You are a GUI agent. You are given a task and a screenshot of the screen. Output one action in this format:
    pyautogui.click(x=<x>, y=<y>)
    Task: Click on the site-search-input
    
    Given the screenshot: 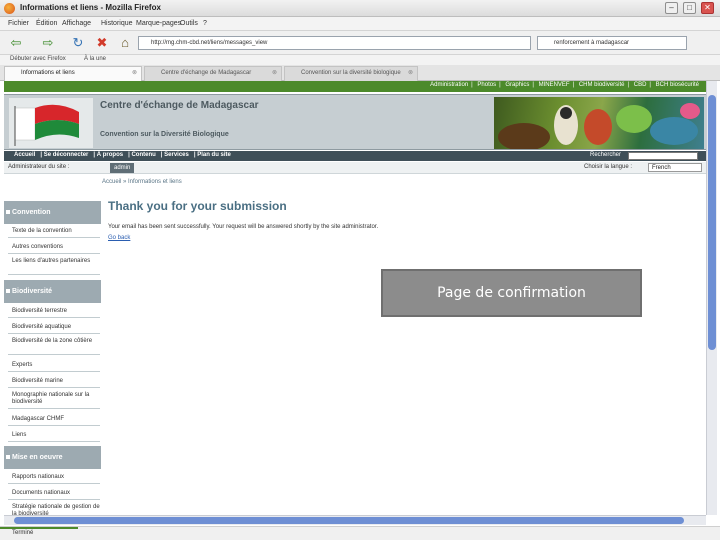 What is the action you would take?
    pyautogui.click(x=663, y=156)
    